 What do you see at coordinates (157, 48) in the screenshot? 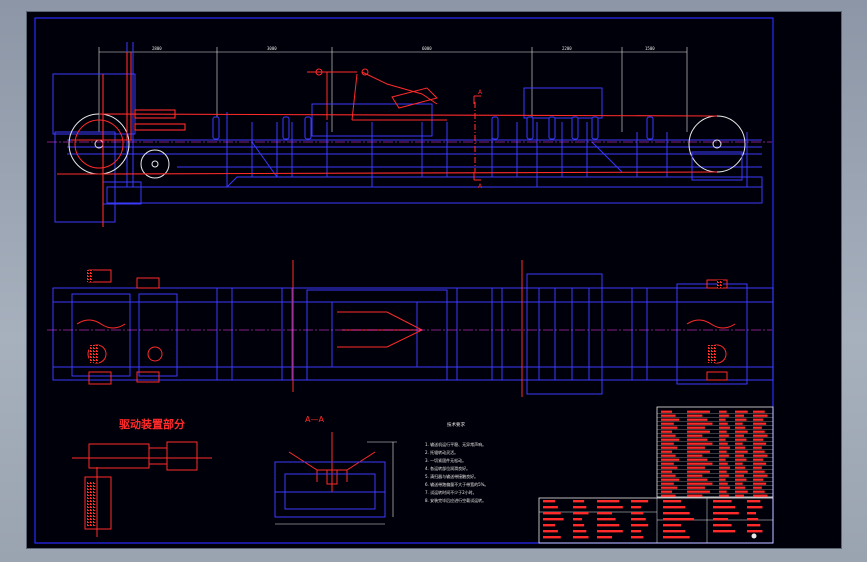
I see `svg-text: 2800` at bounding box center [157, 48].